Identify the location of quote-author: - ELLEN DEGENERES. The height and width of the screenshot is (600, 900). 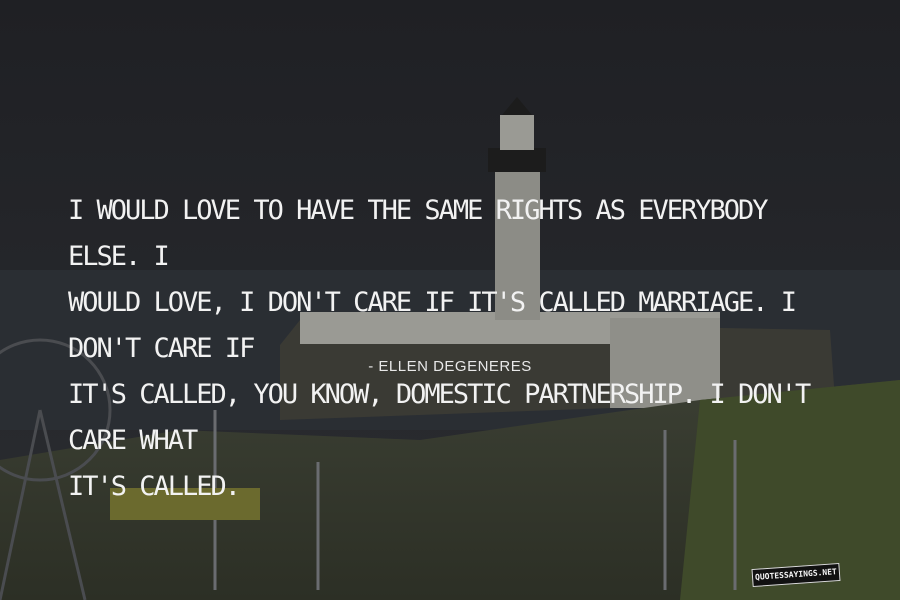
(450, 366).